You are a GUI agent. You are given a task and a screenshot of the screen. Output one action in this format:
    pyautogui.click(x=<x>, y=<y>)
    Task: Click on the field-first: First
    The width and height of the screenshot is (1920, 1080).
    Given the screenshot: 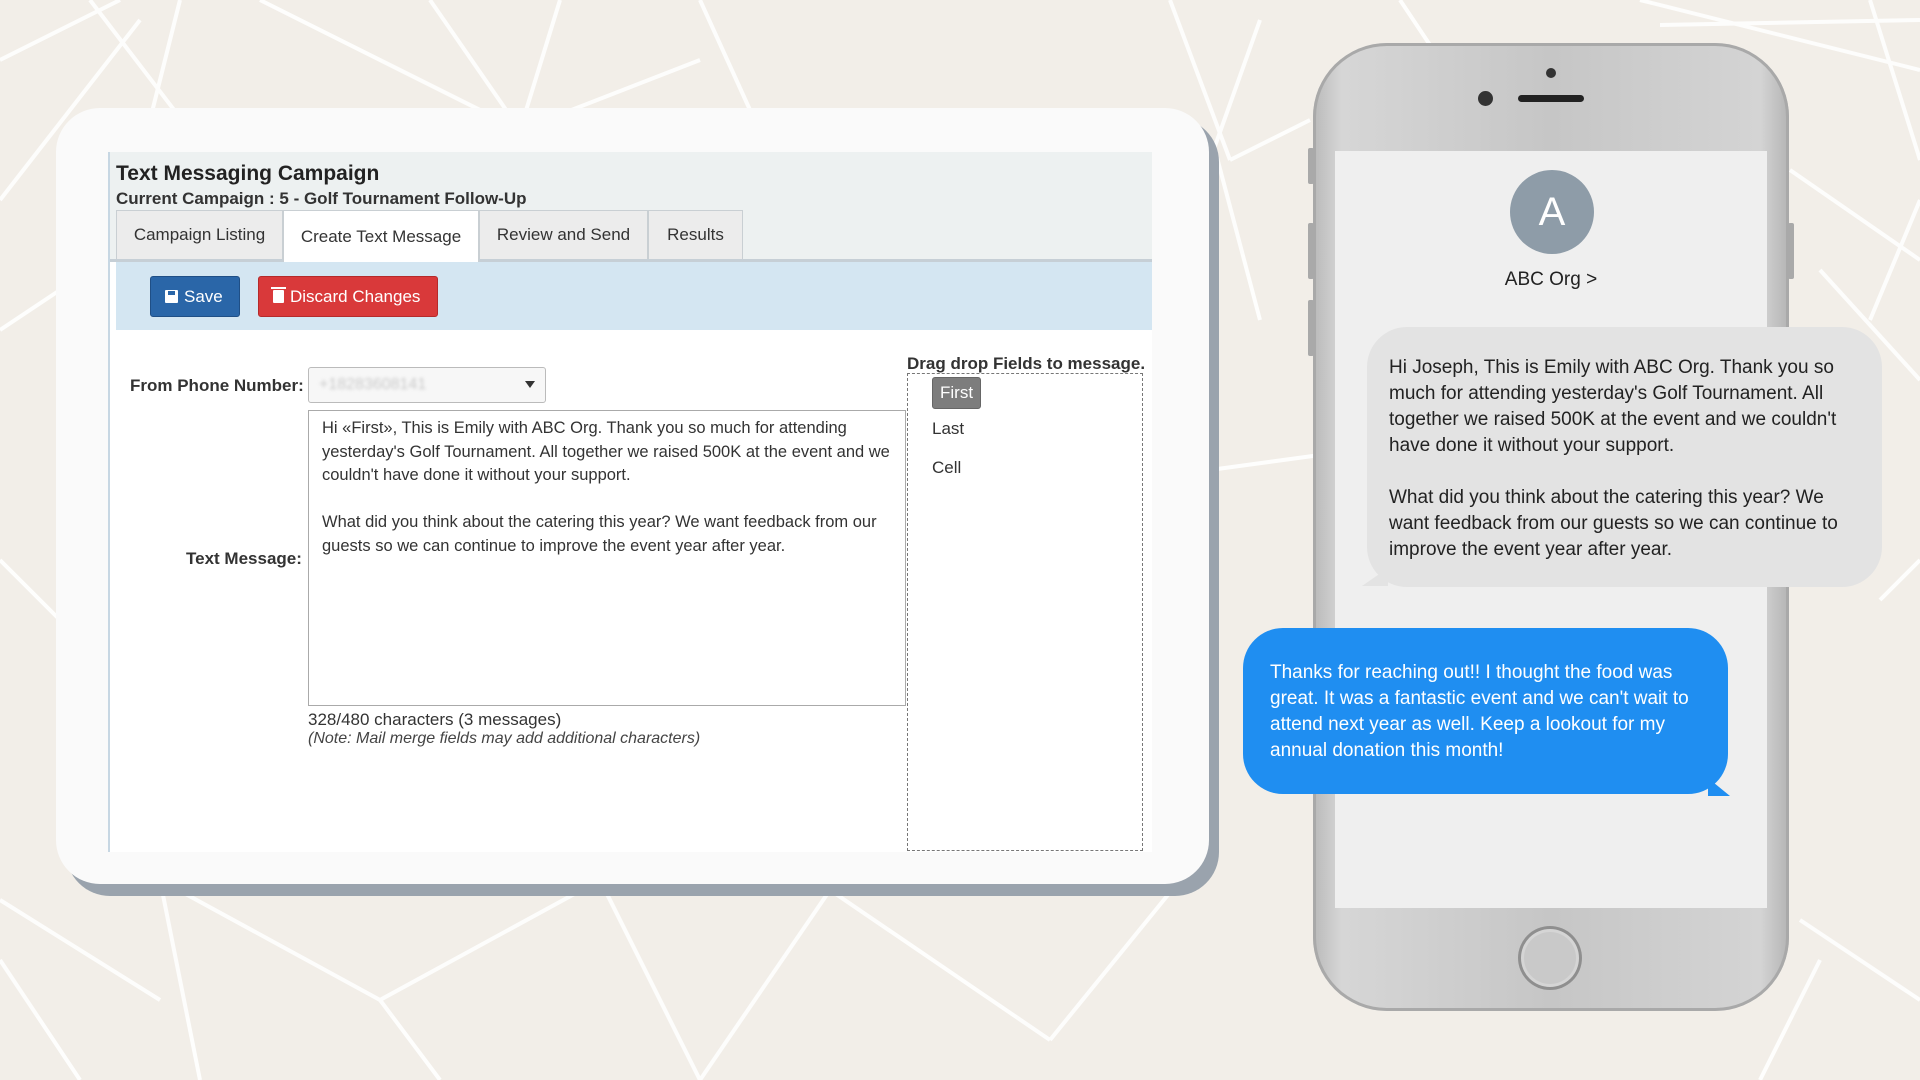 What is the action you would take?
    pyautogui.click(x=957, y=393)
    